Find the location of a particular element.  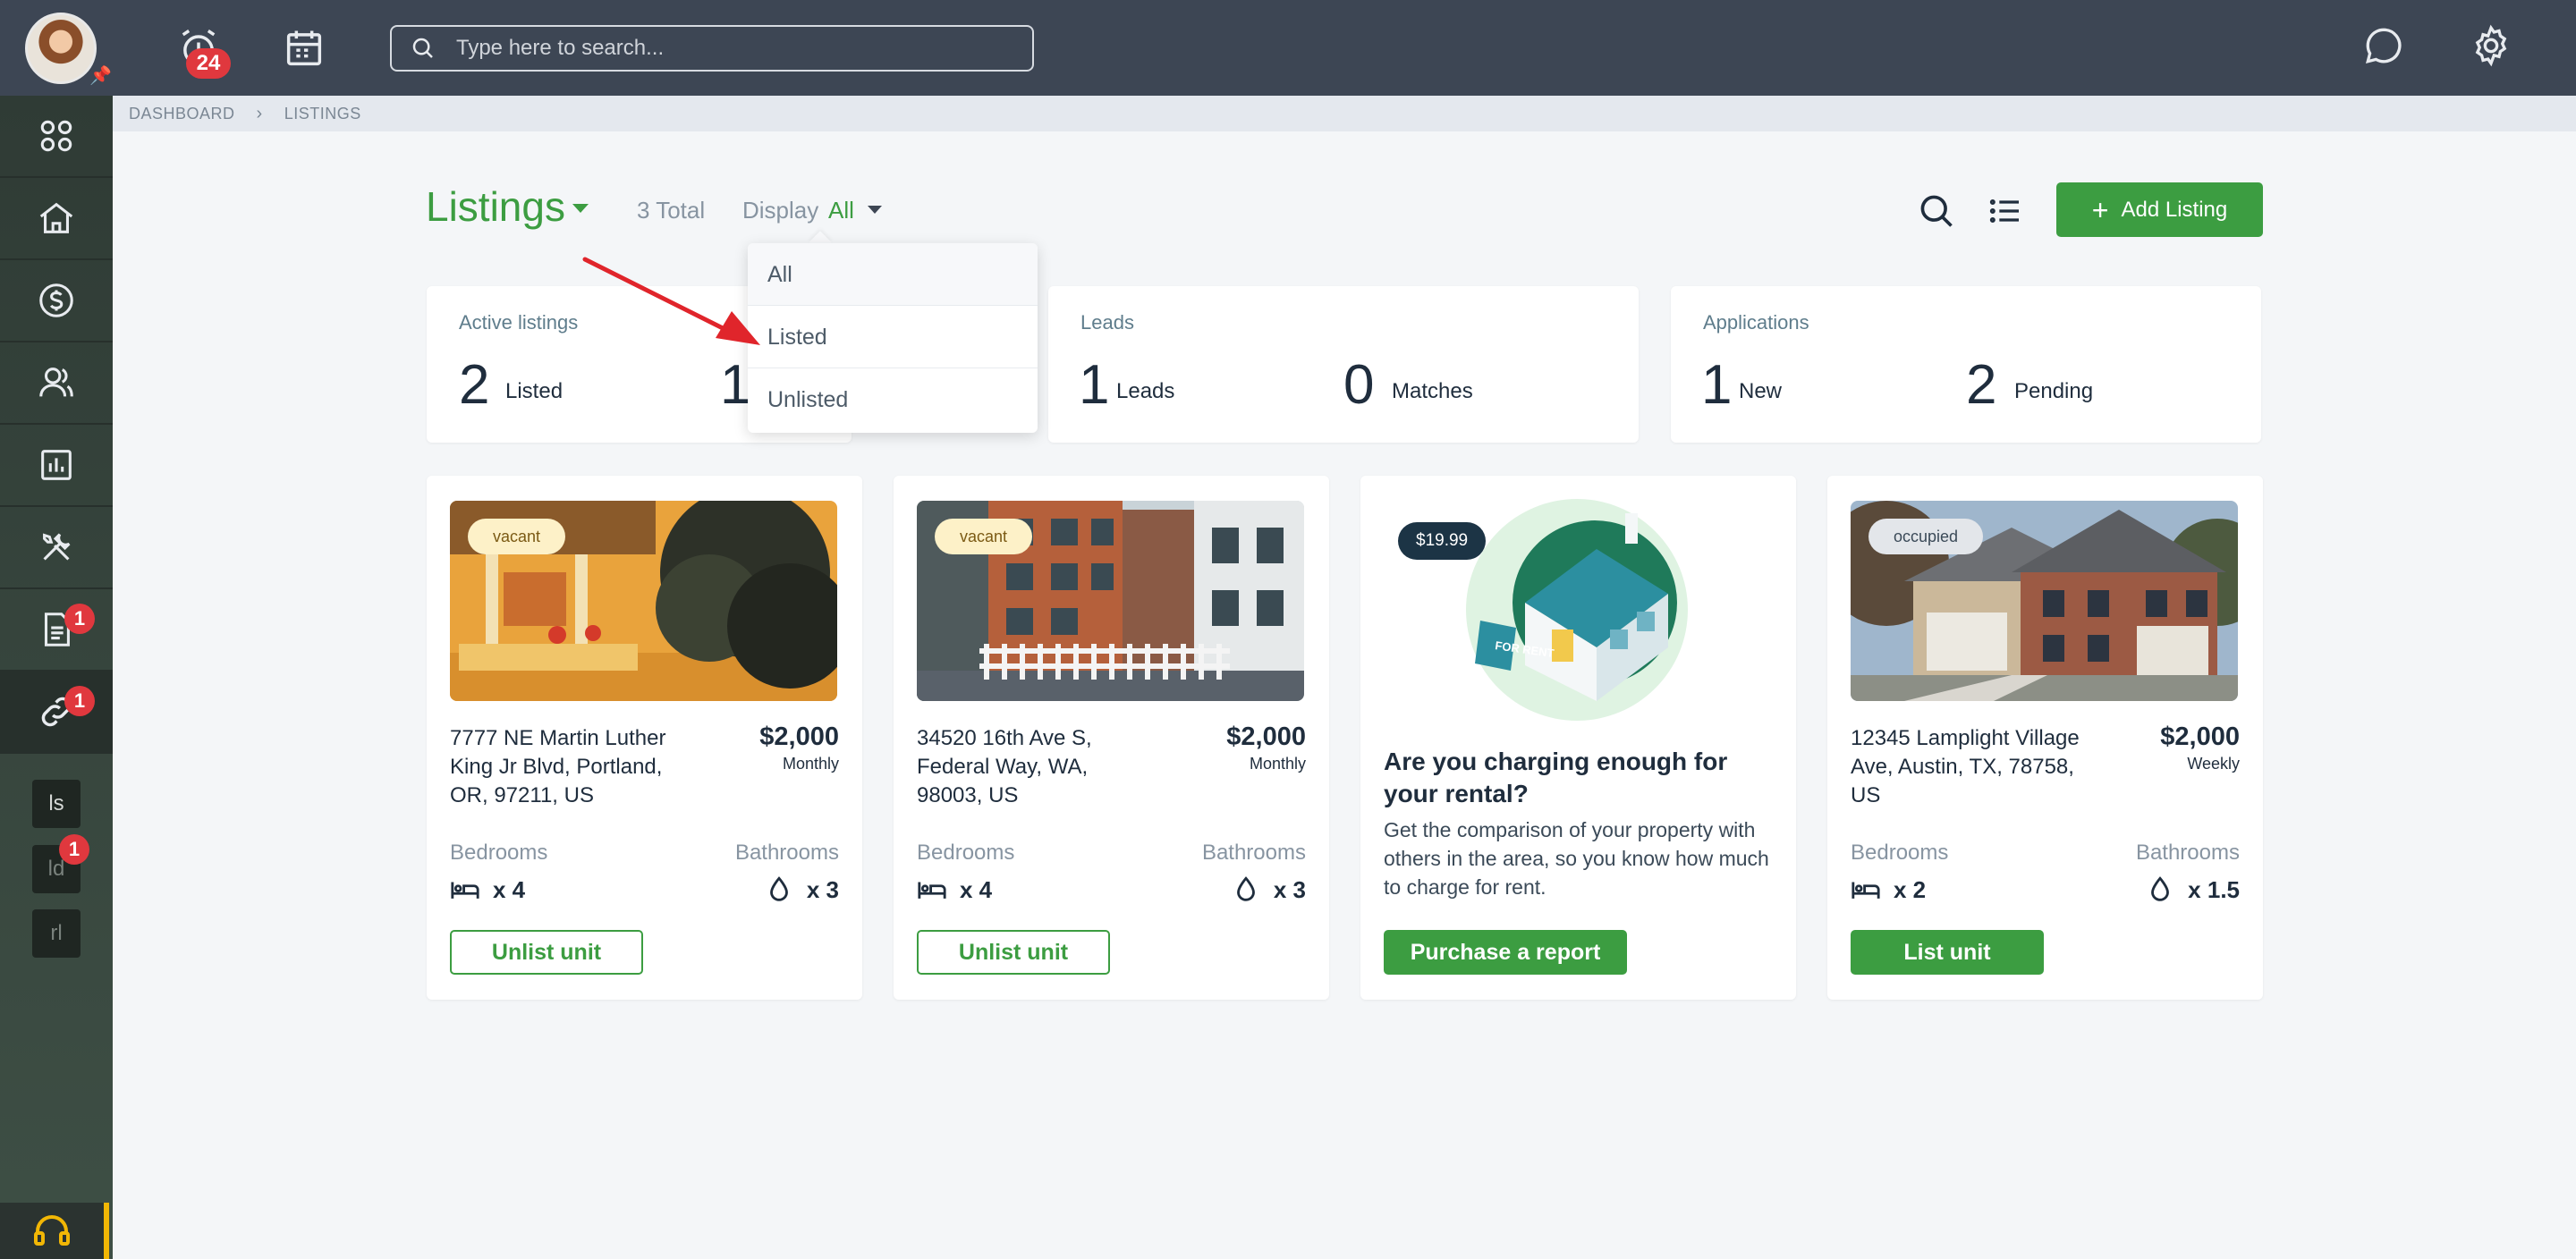

listings-badge: 1 is located at coordinates (79, 701).